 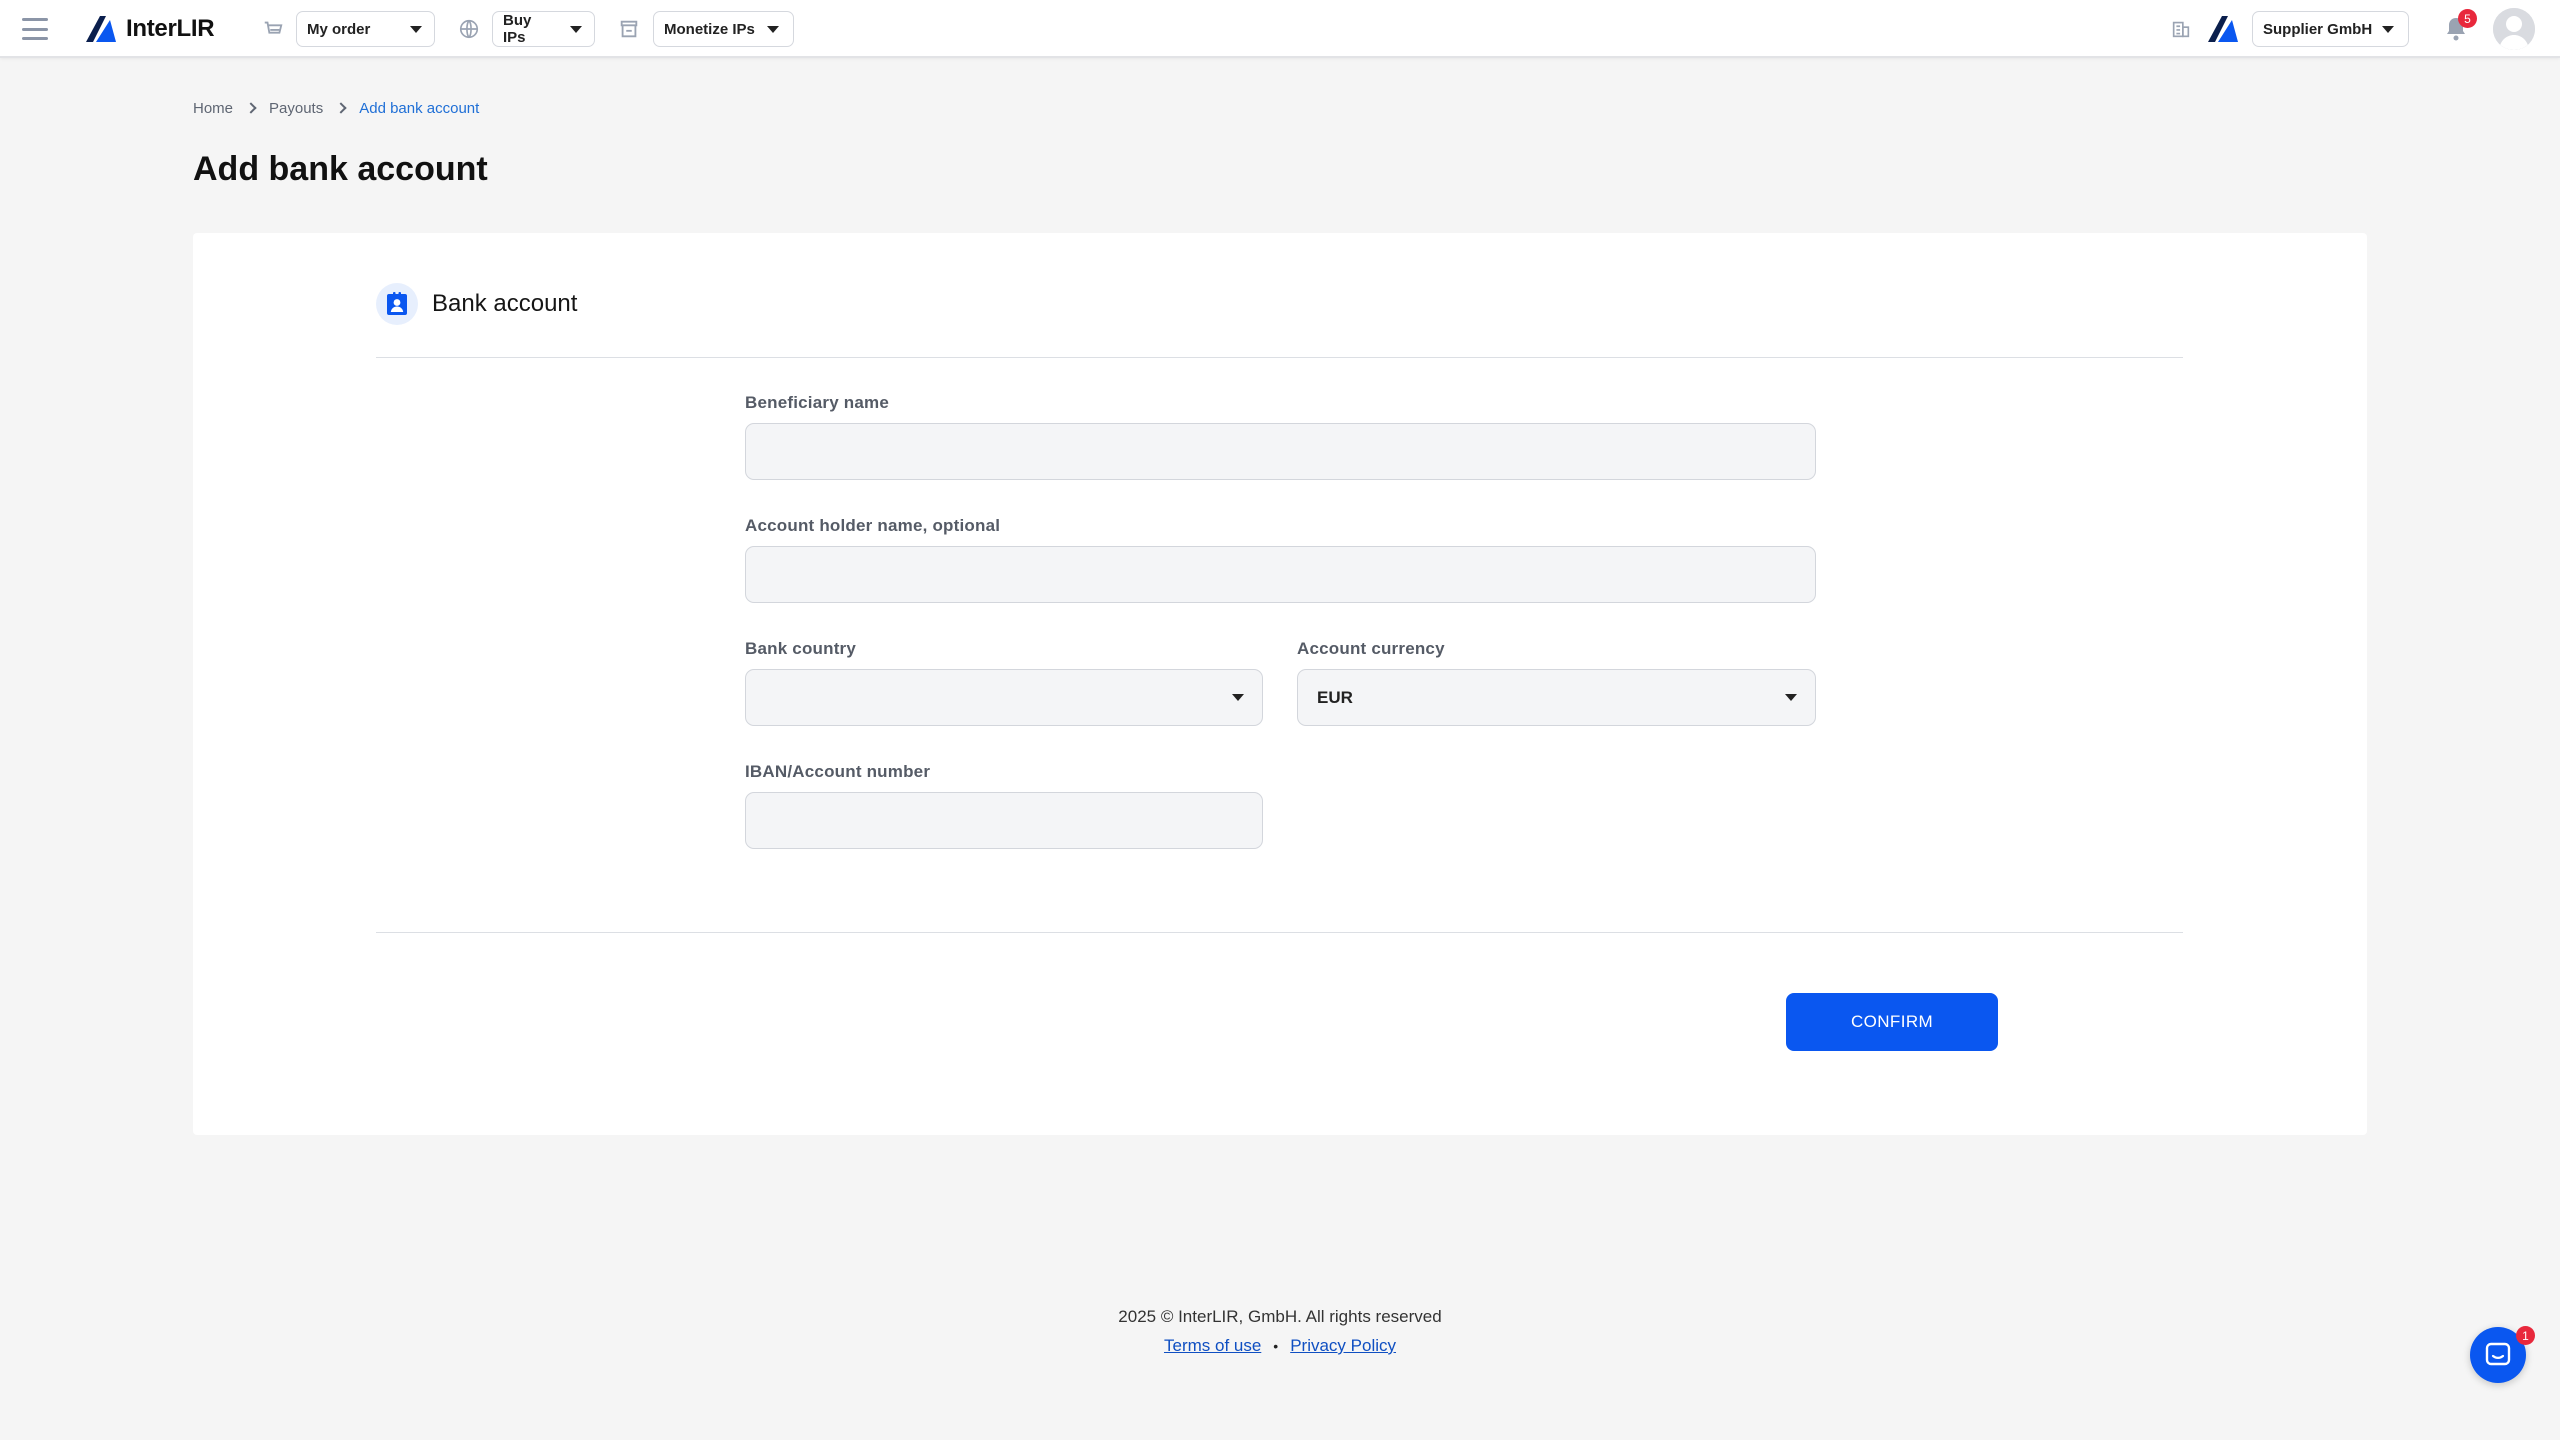 I want to click on hamburger-icon, so click(x=35, y=29).